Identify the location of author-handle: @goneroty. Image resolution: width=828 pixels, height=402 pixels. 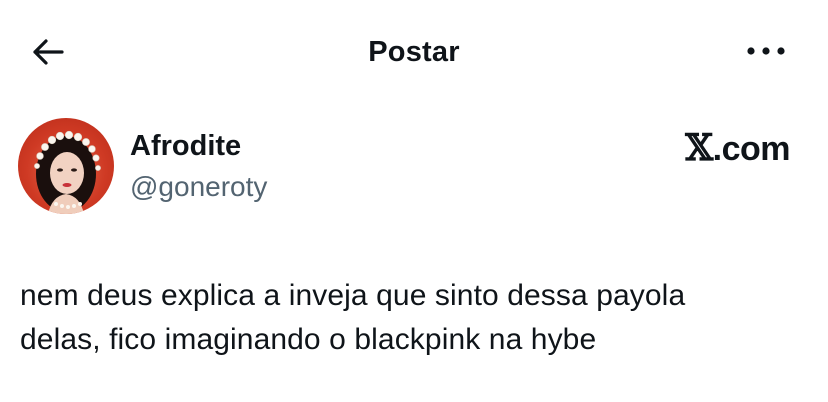
(198, 187).